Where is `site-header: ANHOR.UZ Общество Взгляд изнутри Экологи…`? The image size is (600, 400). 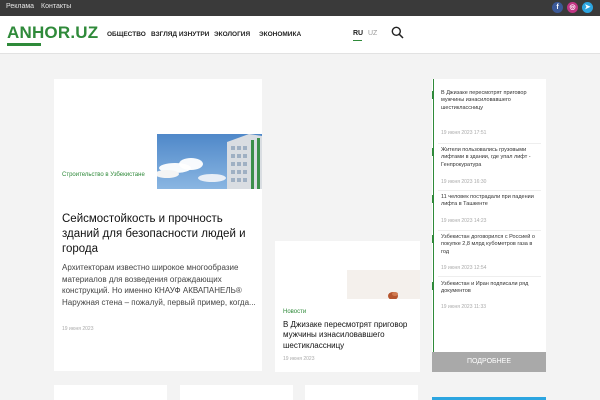
site-header: ANHOR.UZ Общество Взгляд изнутри Экологи… is located at coordinates (300, 35).